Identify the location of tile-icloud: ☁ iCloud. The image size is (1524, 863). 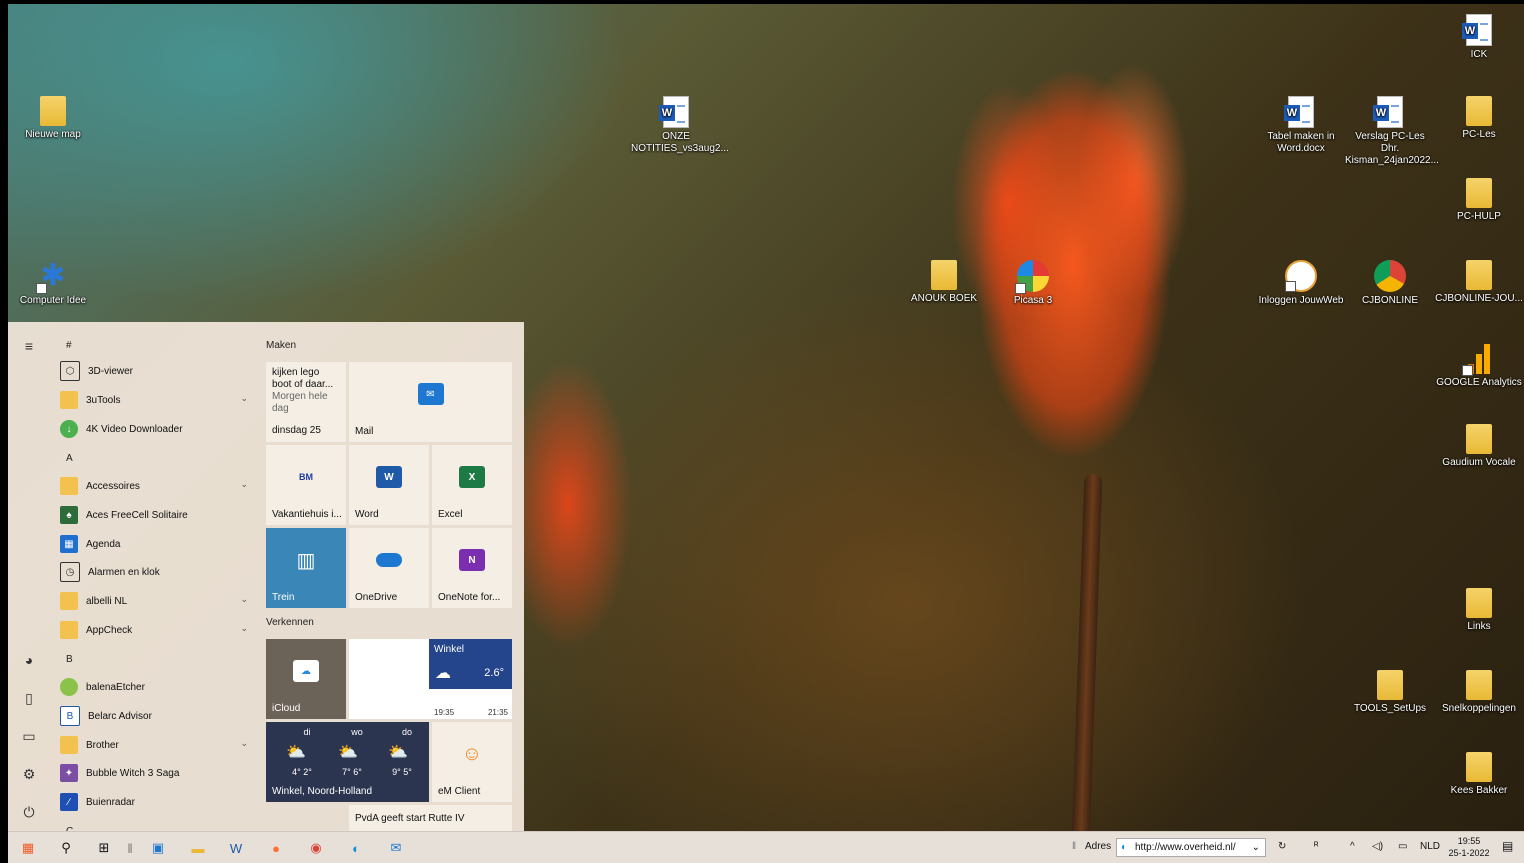
(306, 679).